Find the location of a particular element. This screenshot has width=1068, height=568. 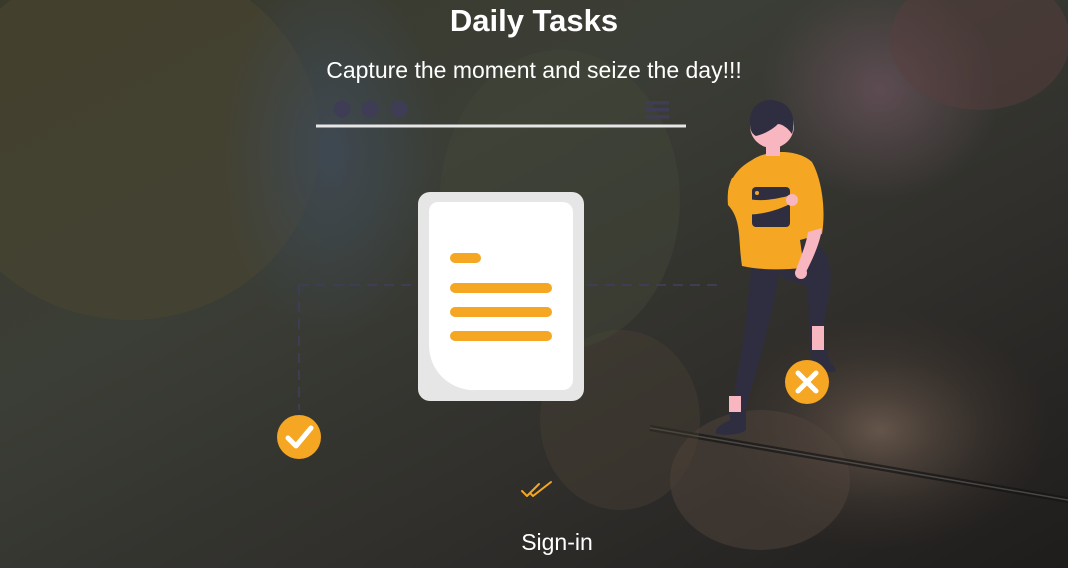

checkmark-circle-icon is located at coordinates (299, 437).